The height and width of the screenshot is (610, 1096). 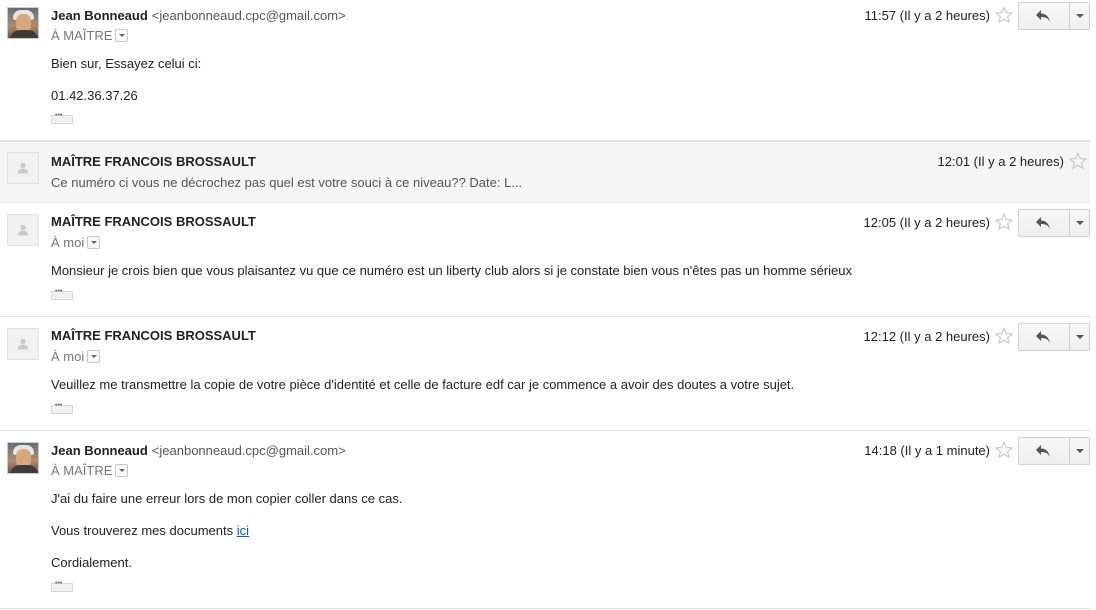 What do you see at coordinates (144, 530) in the screenshot?
I see `message-body-text: Vous trouverez mes documents` at bounding box center [144, 530].